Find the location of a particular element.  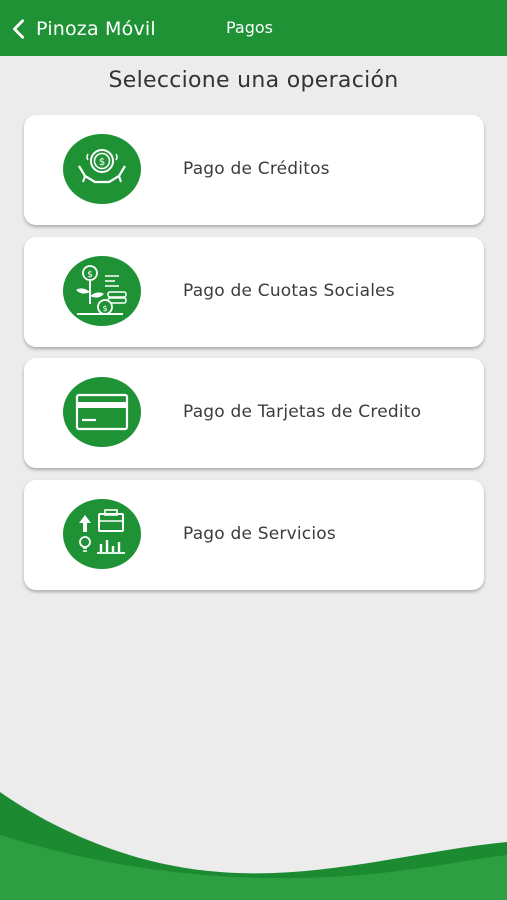

option-pago-servicios: Pago de Servicios is located at coordinates (254, 535).